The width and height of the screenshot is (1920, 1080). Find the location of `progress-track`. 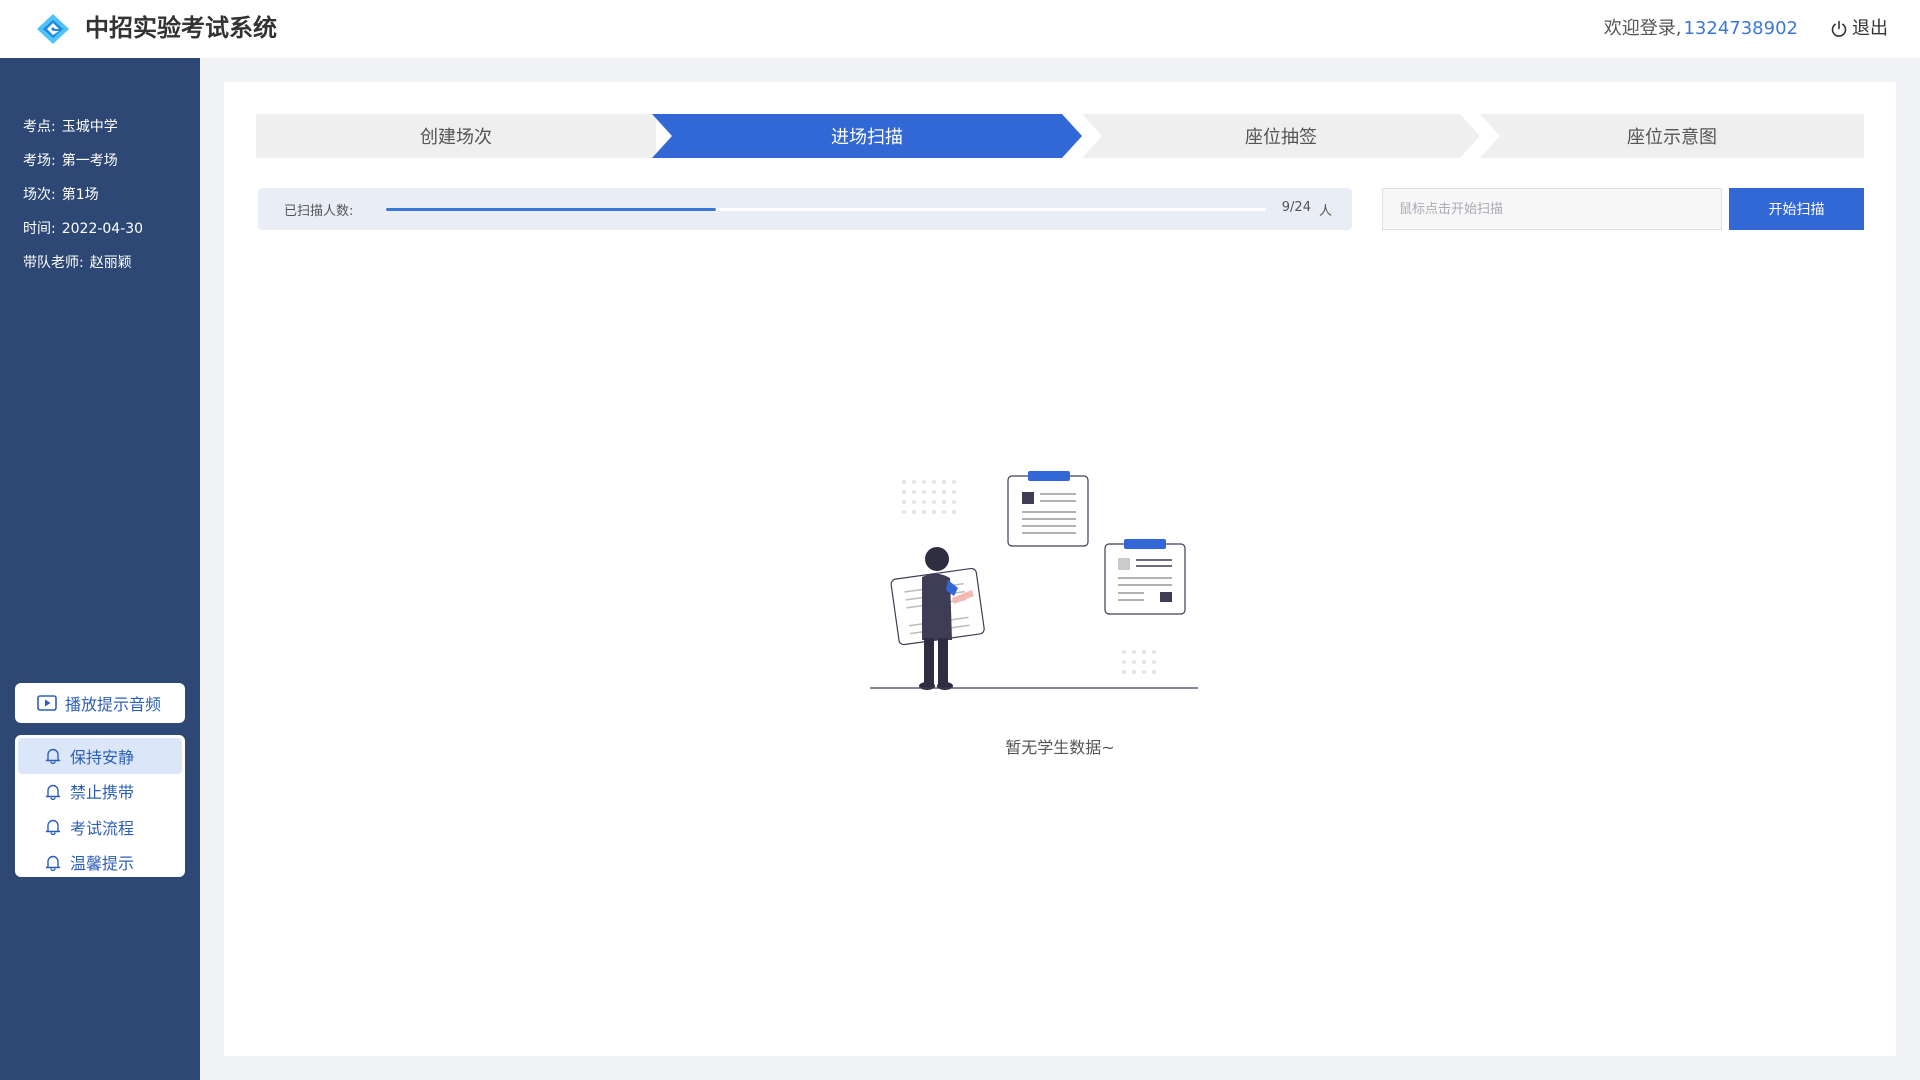

progress-track is located at coordinates (826, 209).